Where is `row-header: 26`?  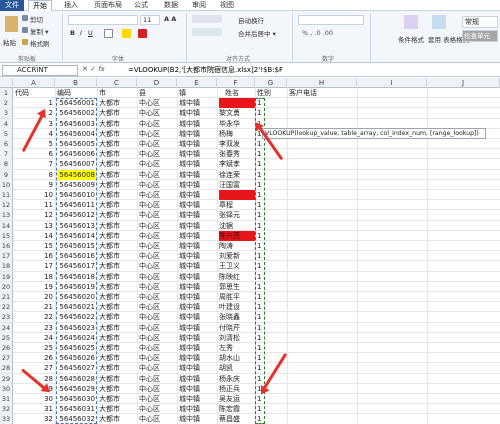 row-header: 26 is located at coordinates (6, 348).